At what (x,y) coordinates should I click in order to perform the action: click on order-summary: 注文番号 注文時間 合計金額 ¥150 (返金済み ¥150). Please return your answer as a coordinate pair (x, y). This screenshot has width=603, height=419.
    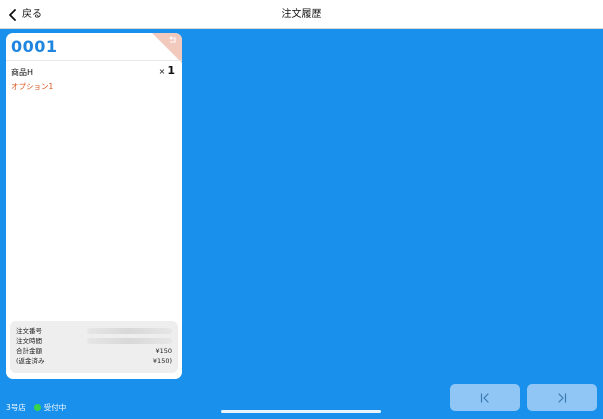
    Looking at the image, I should click on (94, 347).